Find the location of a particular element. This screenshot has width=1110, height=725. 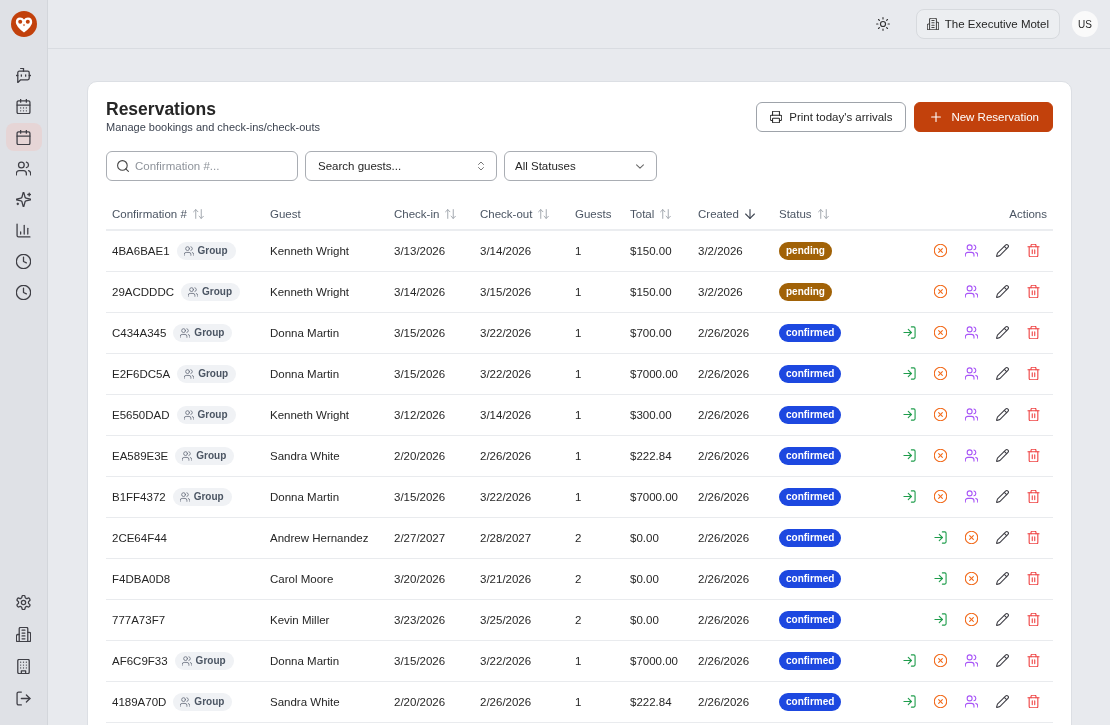

column-header: Check-out is located at coordinates (506, 214).